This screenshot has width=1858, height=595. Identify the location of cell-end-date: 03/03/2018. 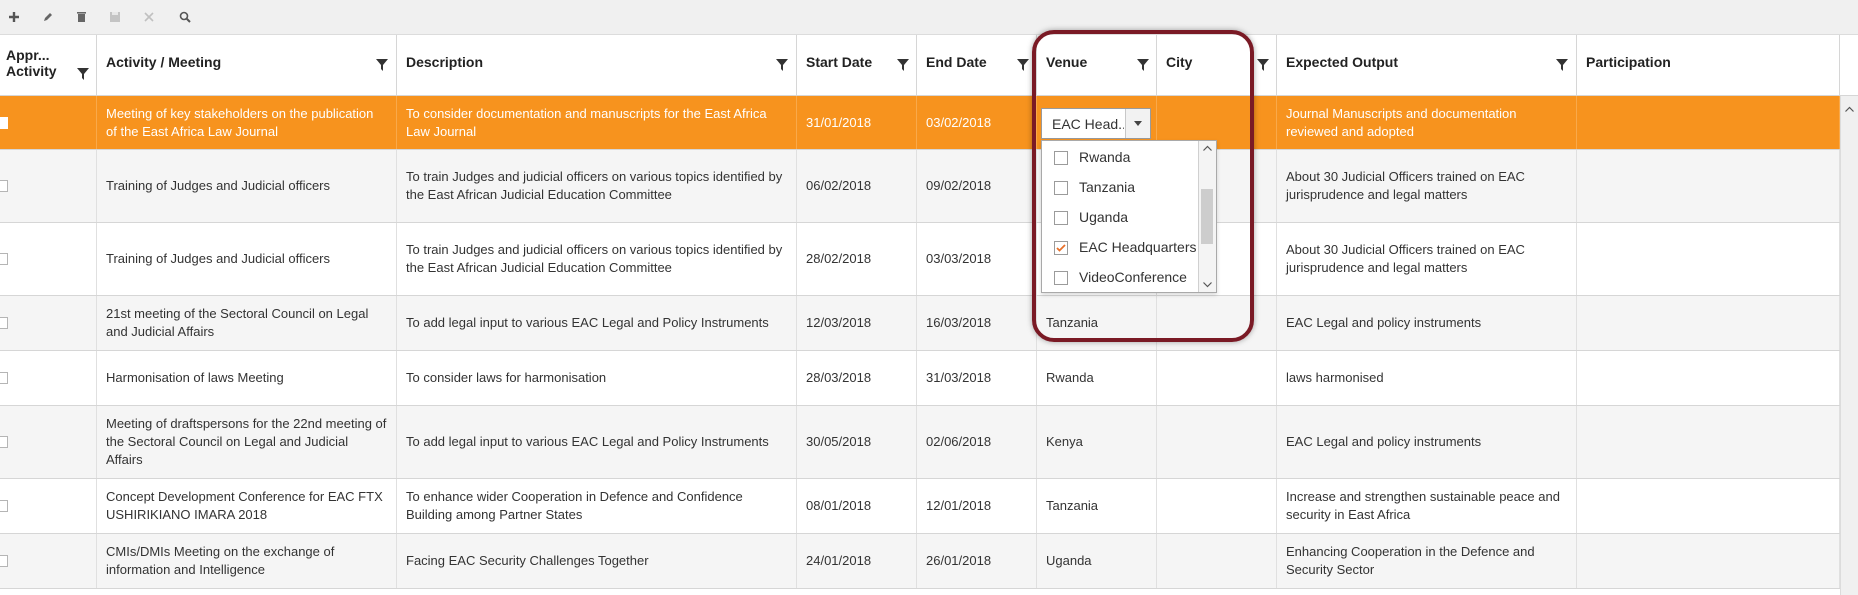
(977, 259).